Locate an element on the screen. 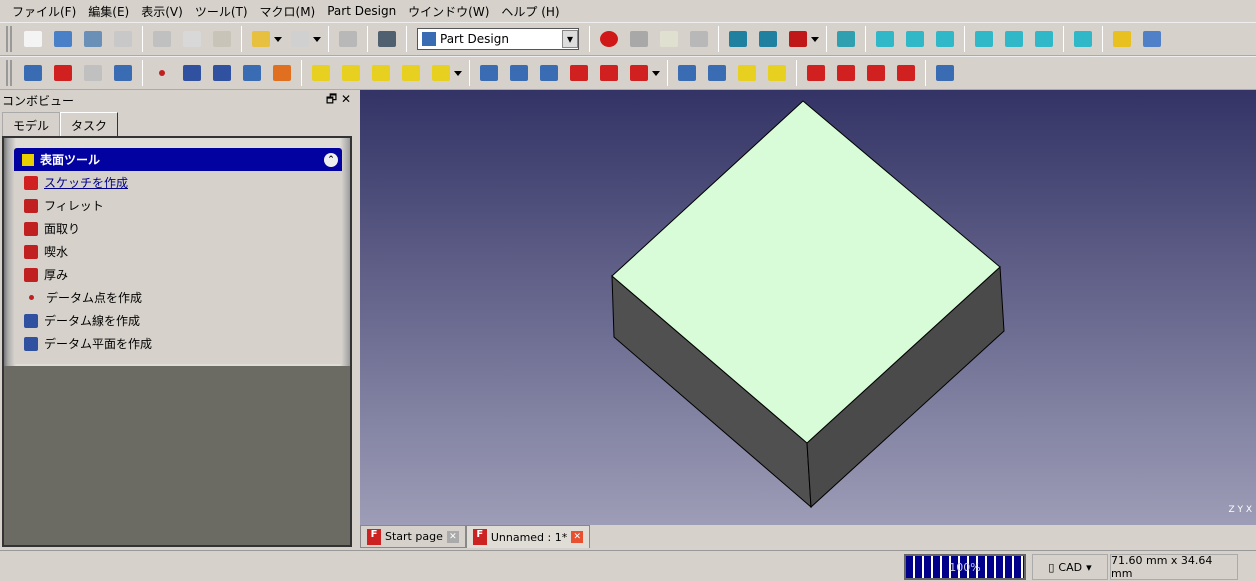 The width and height of the screenshot is (1256, 581). hole-icon is located at coordinates (519, 73).